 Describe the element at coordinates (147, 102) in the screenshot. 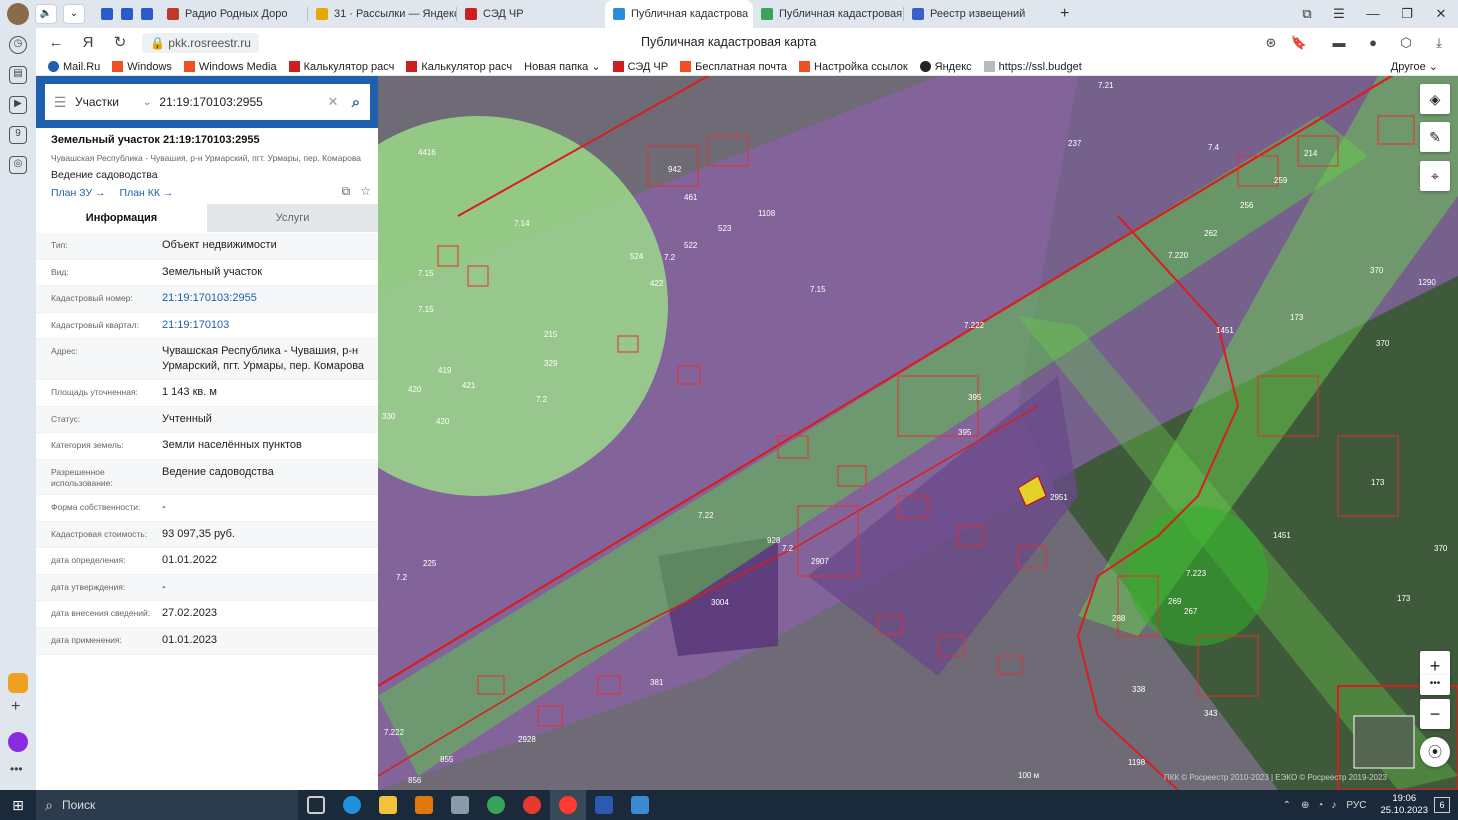

I see `chevron-down-icon: ⌄` at that location.